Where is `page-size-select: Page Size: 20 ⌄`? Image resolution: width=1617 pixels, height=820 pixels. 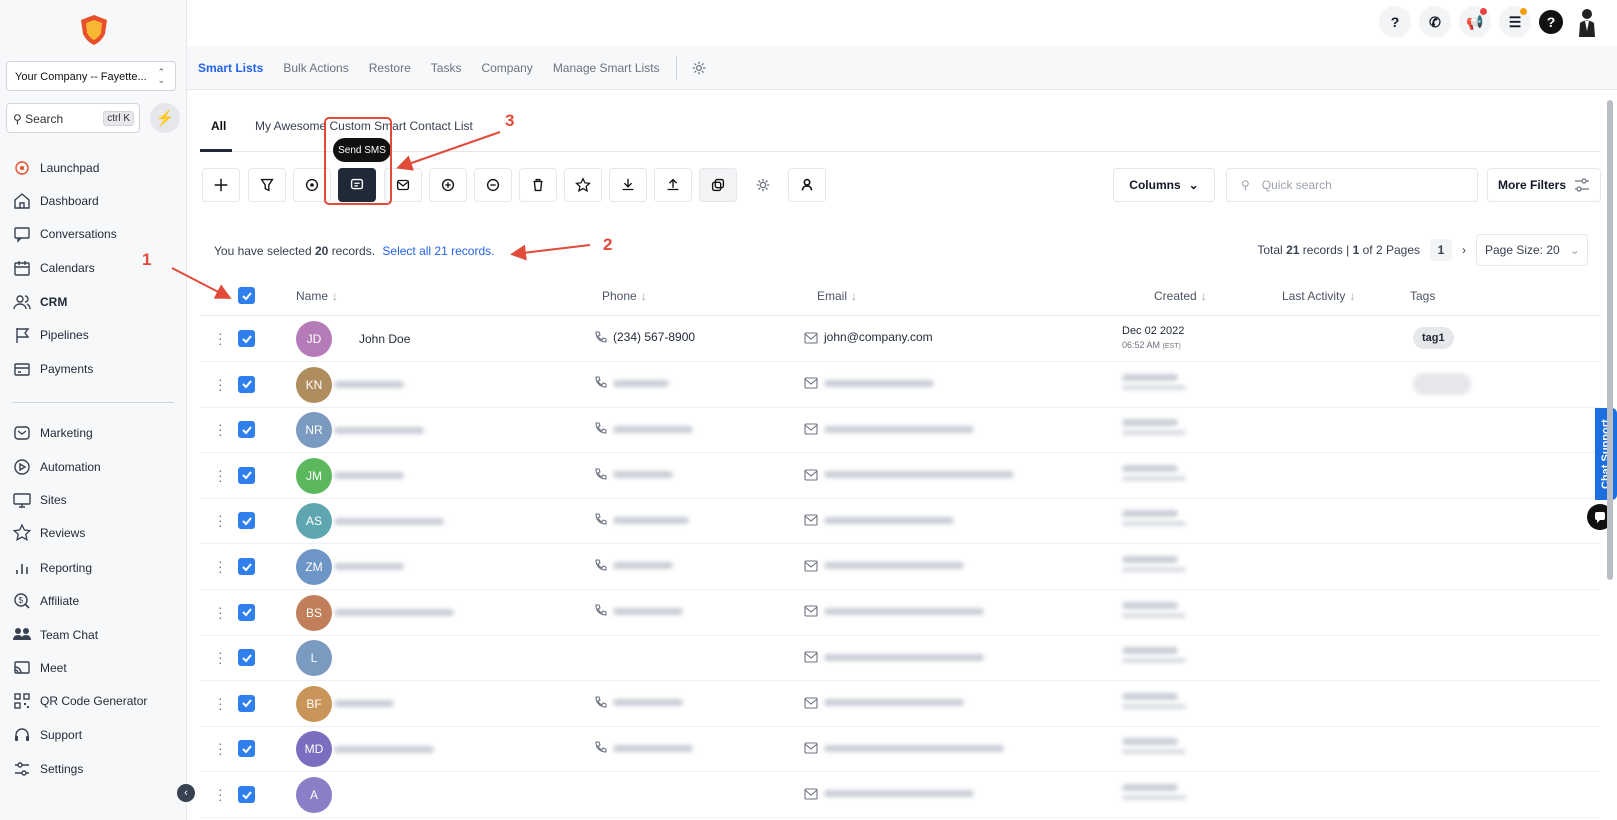
page-size-select: Page Size: 20 ⌄ is located at coordinates (1532, 250).